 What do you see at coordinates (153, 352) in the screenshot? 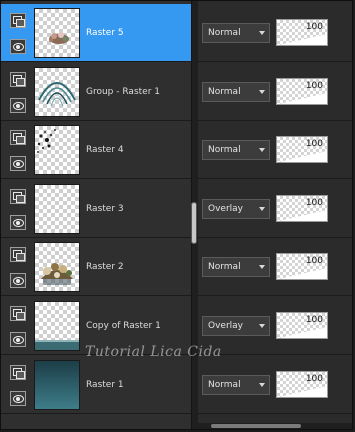
I see `watermark-text: Tutorial Lica Cida` at bounding box center [153, 352].